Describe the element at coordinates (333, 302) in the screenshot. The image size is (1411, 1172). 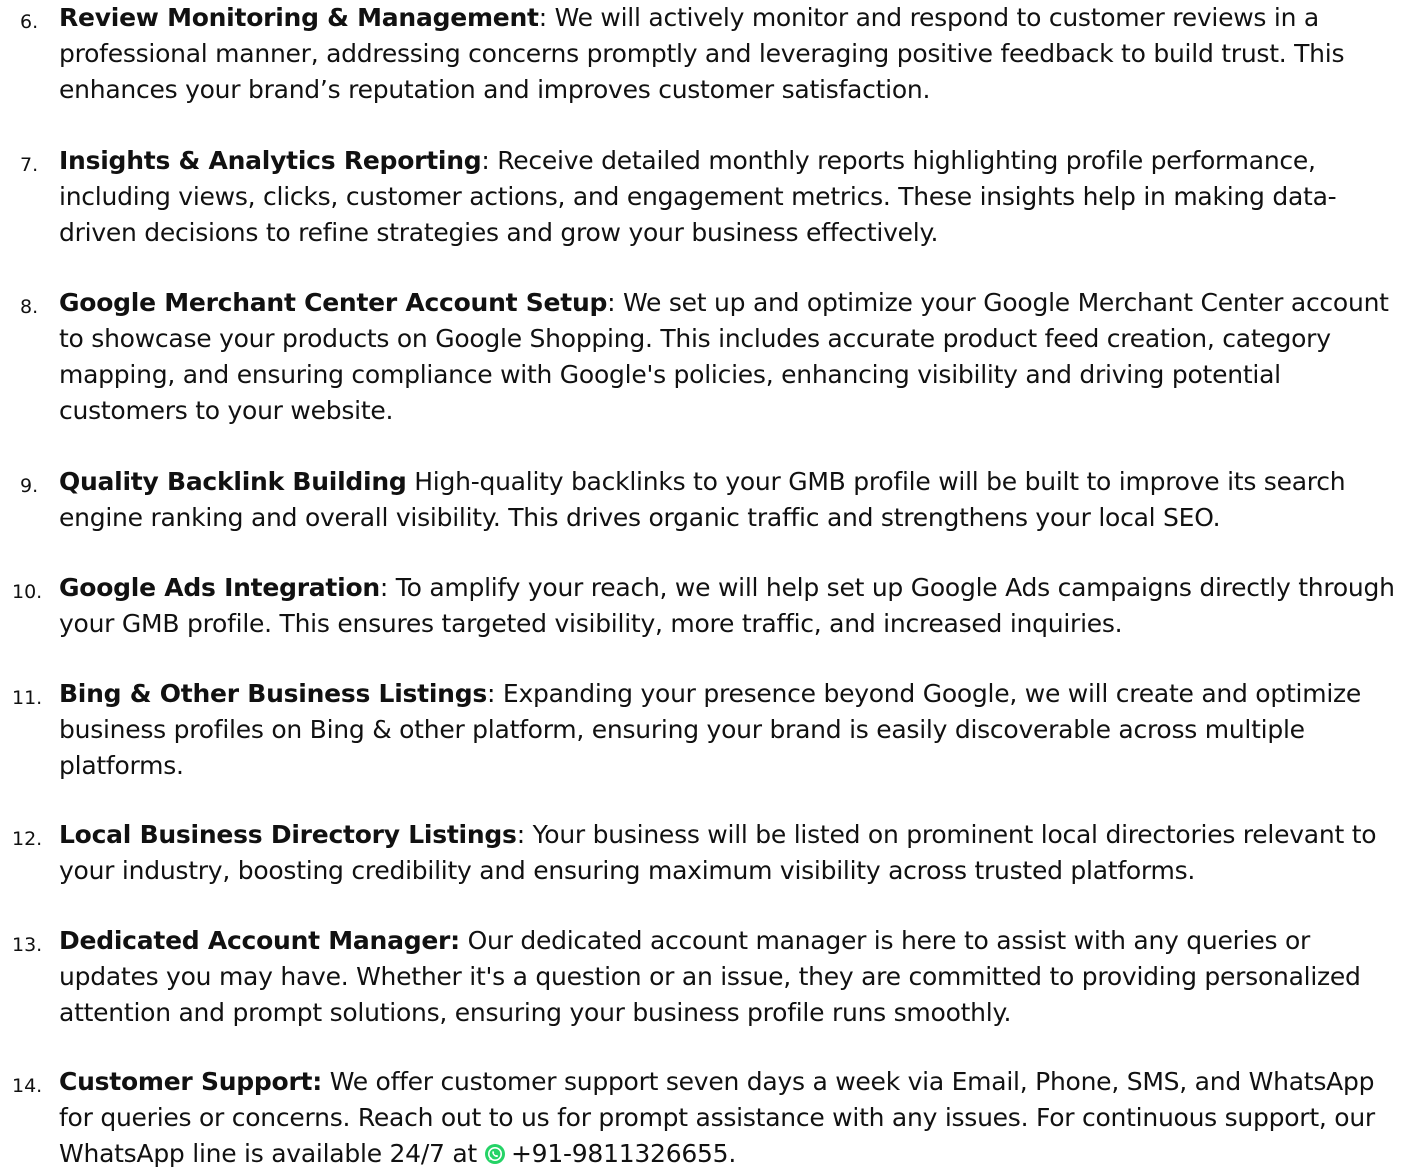
I see `item-title: Google Merchant Center Account Setup` at that location.